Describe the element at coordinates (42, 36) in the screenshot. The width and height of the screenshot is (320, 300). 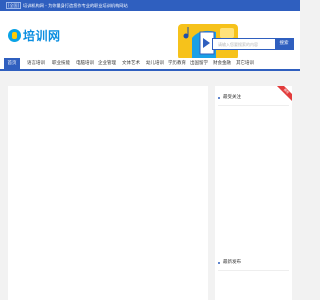
I see `logo-text: 培训网` at that location.